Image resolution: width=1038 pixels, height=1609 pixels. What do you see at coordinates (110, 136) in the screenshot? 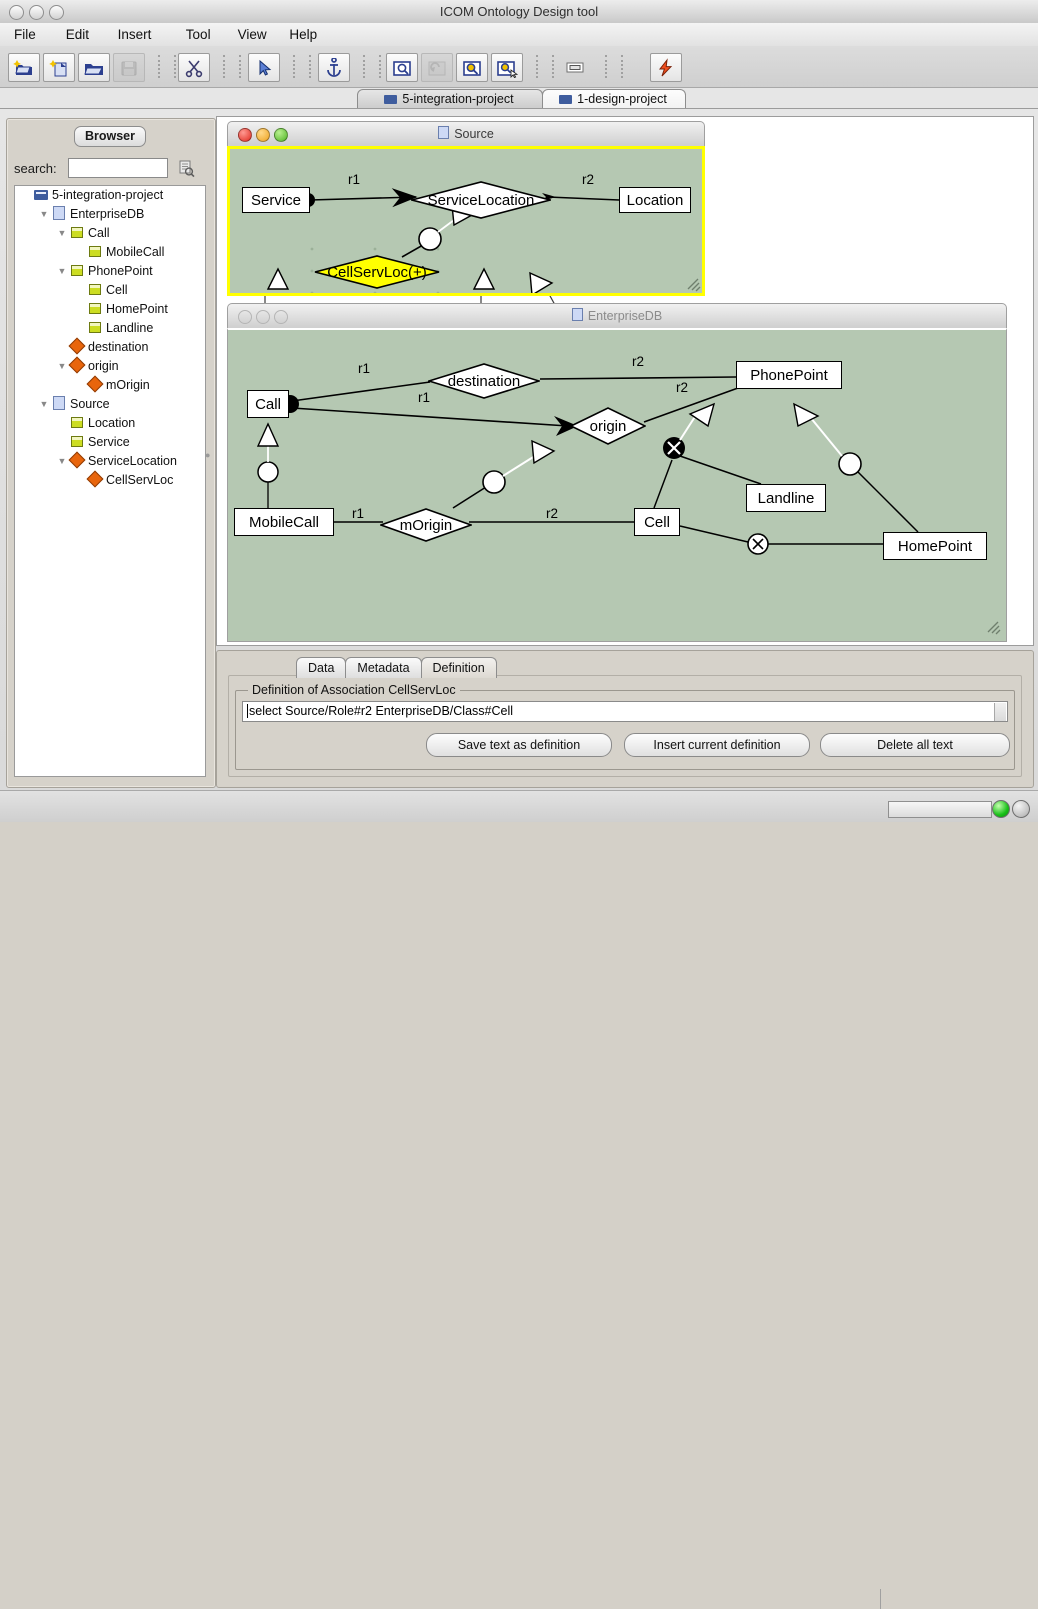
I see `tab-browser: Browser` at bounding box center [110, 136].